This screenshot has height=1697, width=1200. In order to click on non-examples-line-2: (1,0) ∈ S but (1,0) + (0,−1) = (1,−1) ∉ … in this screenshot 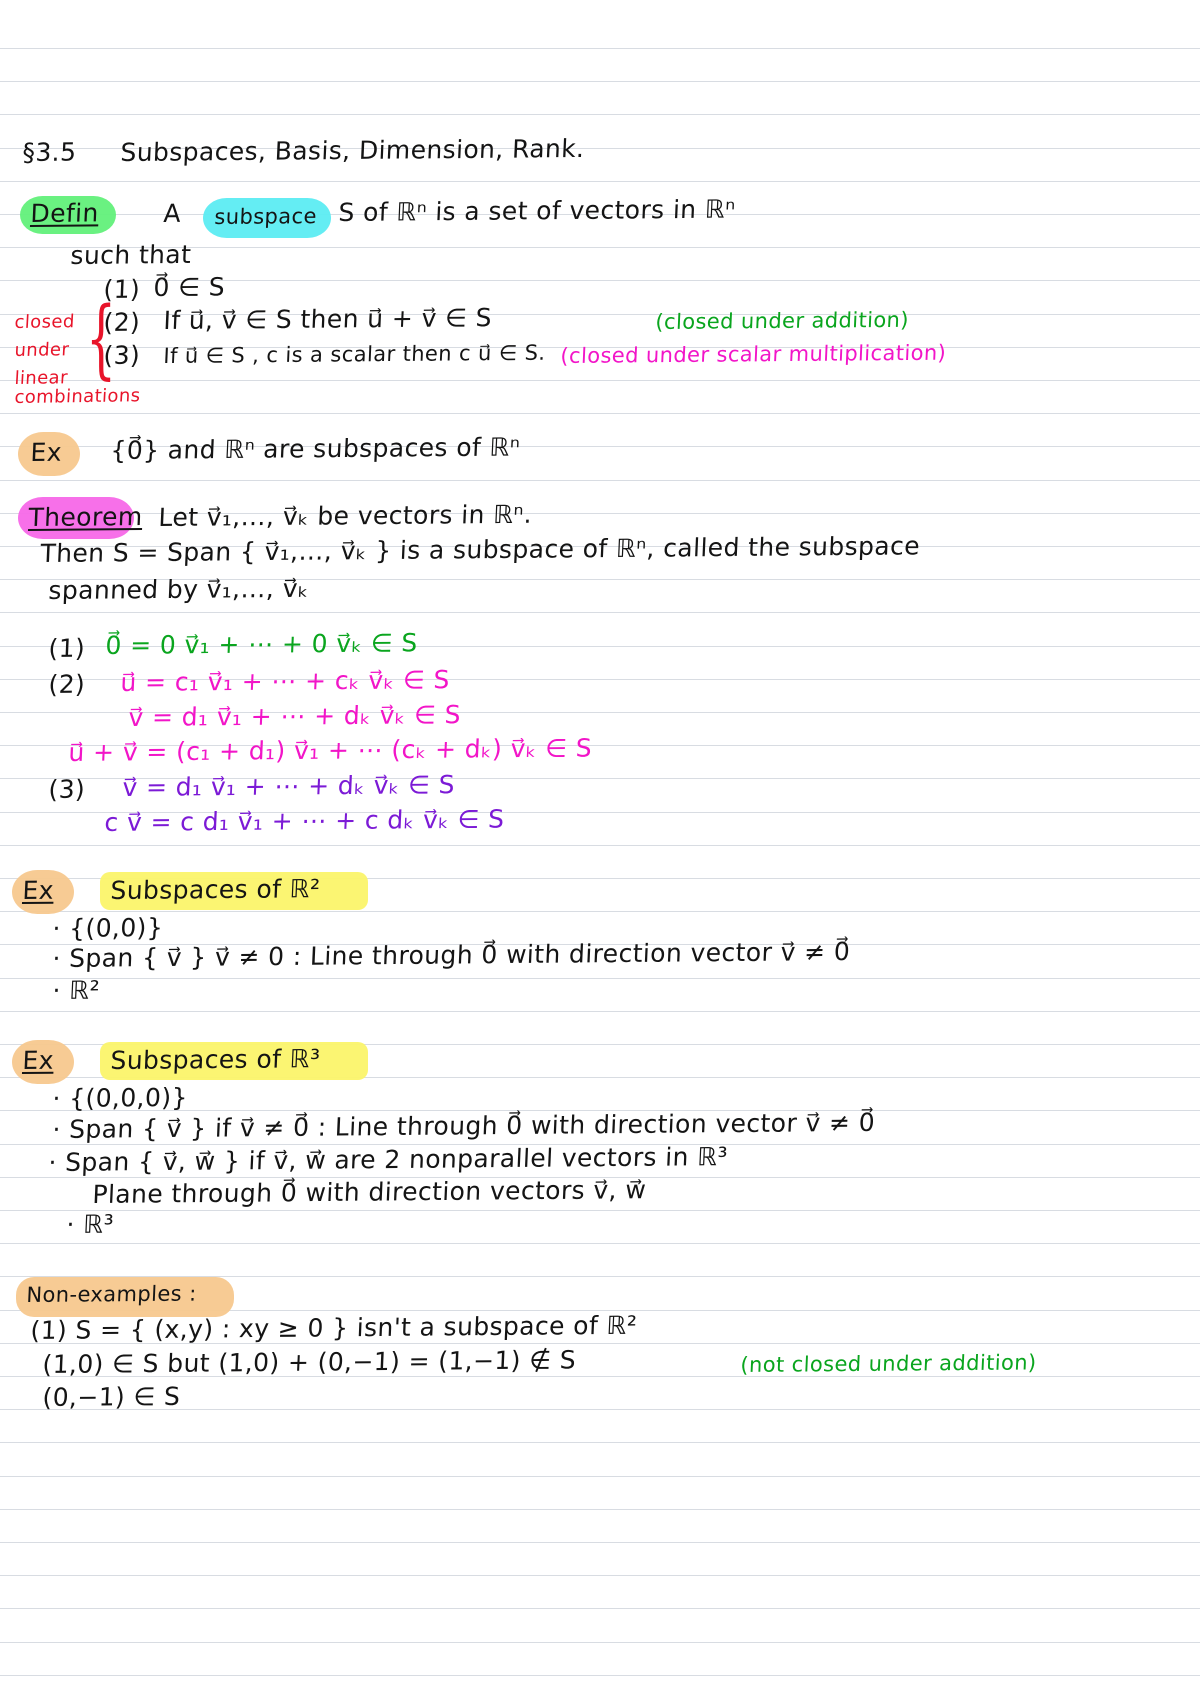, I will do `click(309, 1362)`.